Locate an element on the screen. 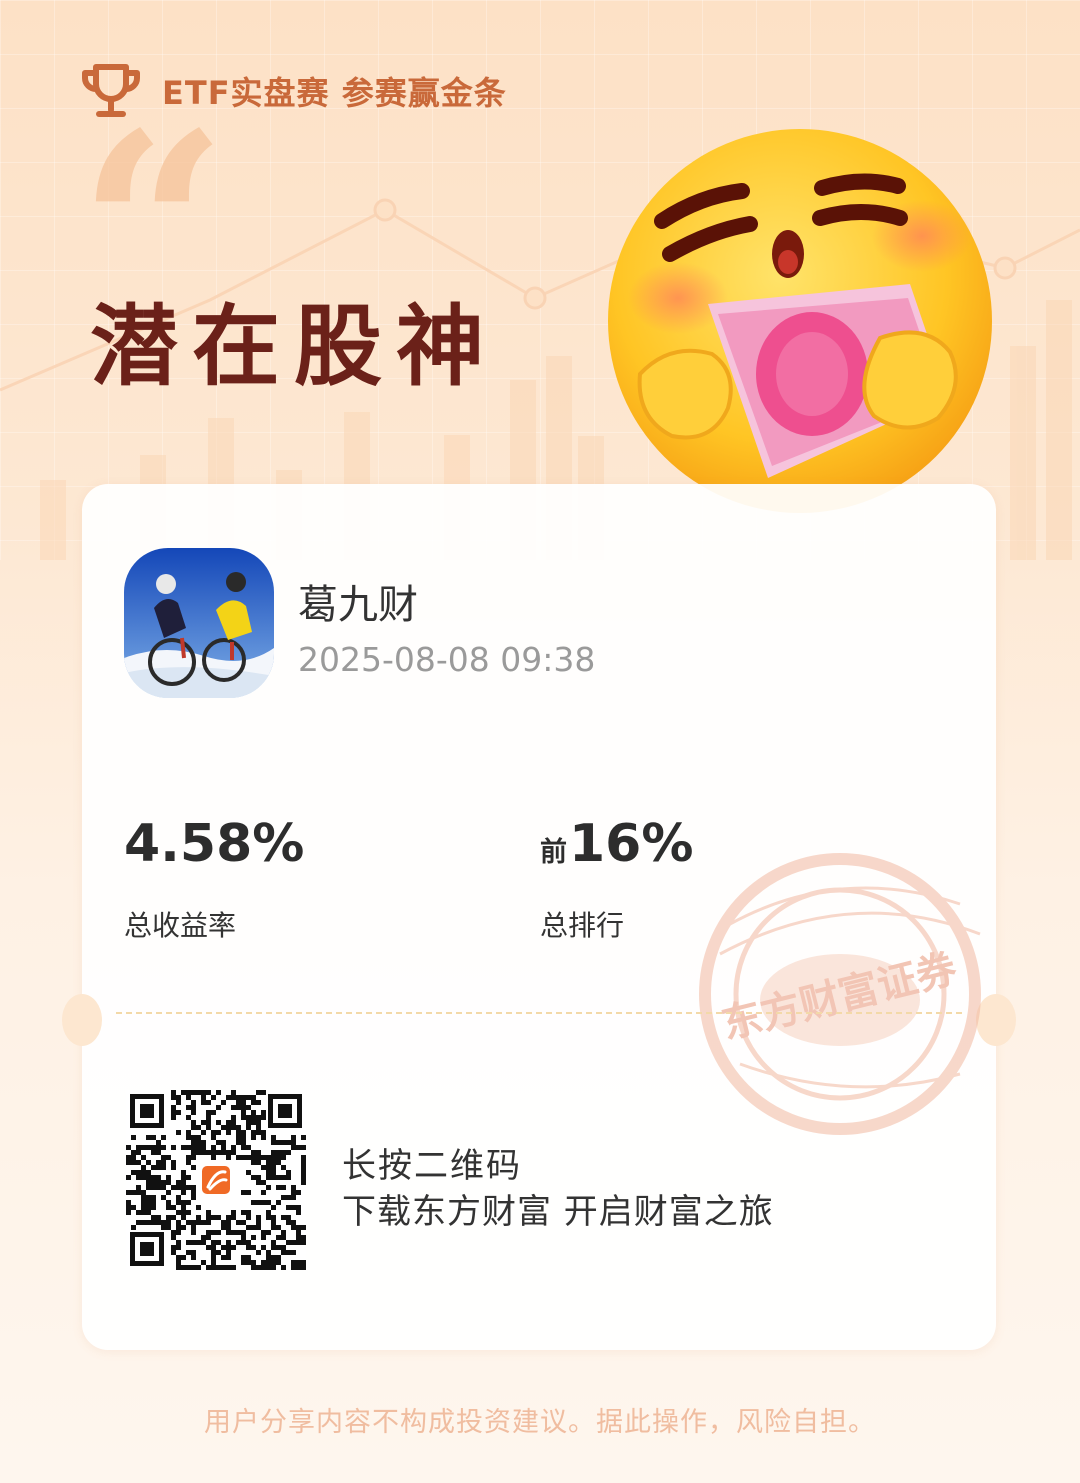 Image resolution: width=1080 pixels, height=1483 pixels. share-timestamp: 2025-08-08 09:38 is located at coordinates (447, 659).